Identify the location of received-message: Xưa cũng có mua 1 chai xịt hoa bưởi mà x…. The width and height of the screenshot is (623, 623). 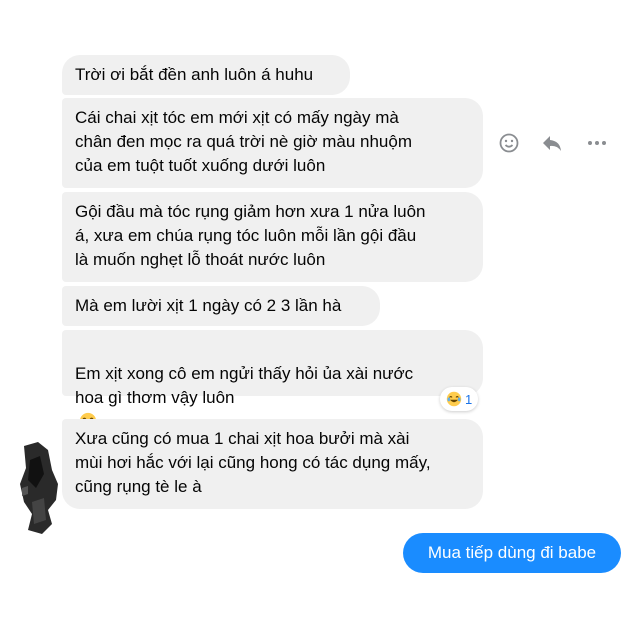
(272, 464).